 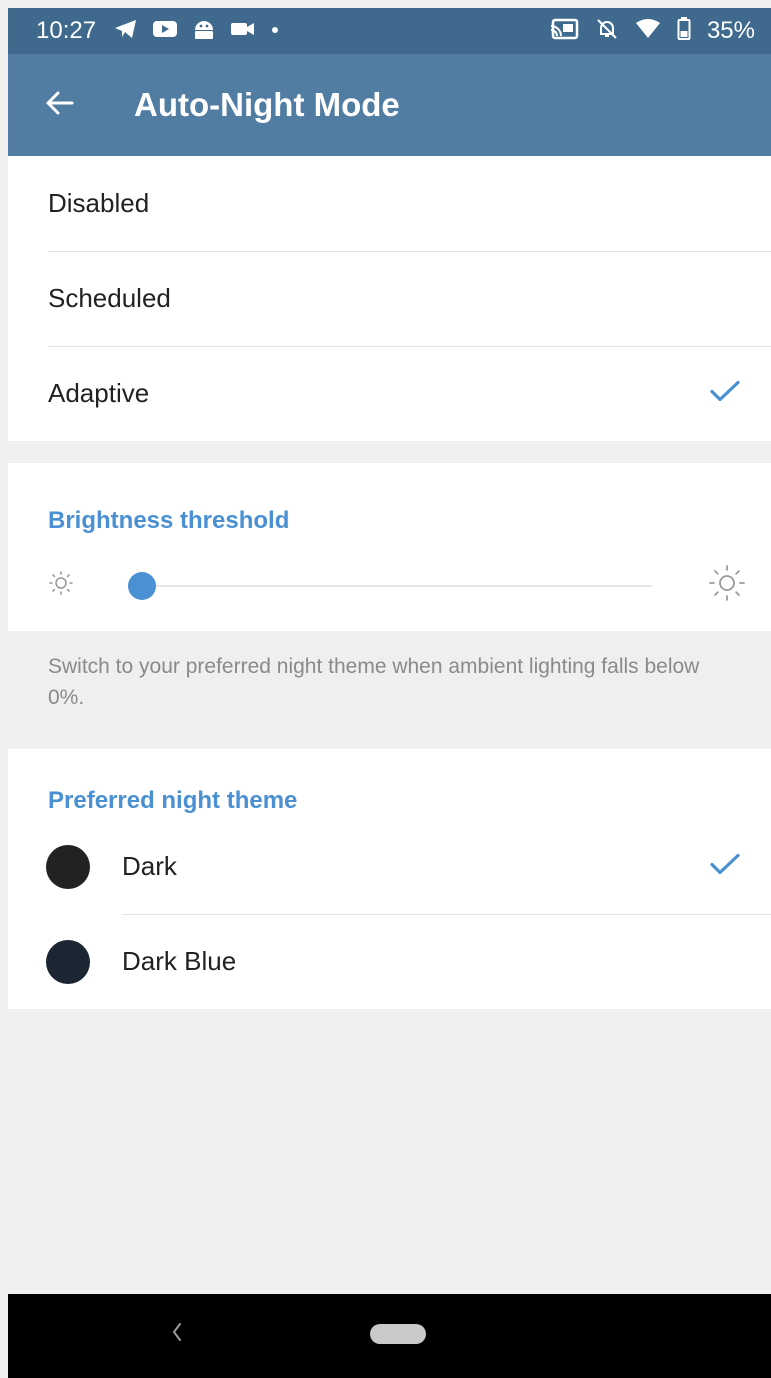 What do you see at coordinates (389, 393) in the screenshot?
I see `mode-option-adaptive: Adaptive` at bounding box center [389, 393].